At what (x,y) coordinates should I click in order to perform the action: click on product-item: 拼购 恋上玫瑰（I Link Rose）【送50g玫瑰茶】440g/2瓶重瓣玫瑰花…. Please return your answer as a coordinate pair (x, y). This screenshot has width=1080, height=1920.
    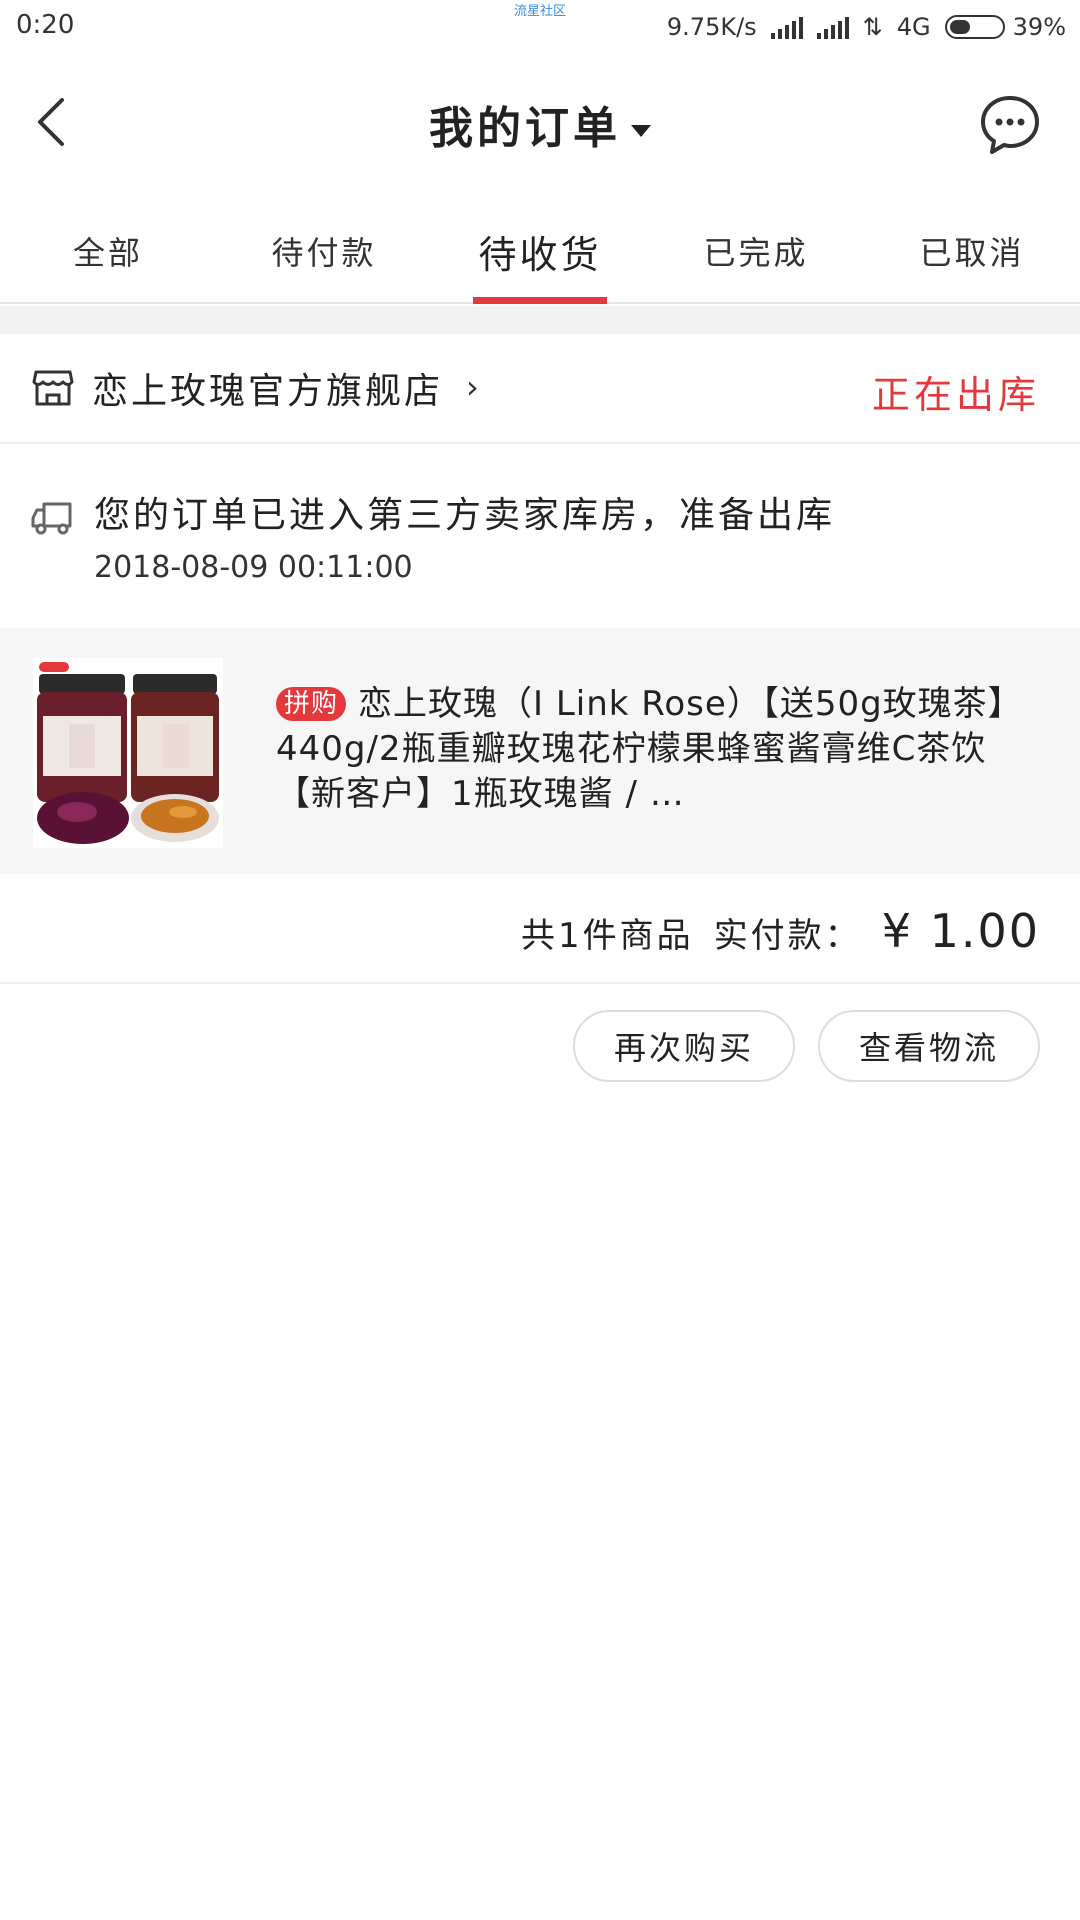
    Looking at the image, I should click on (540, 751).